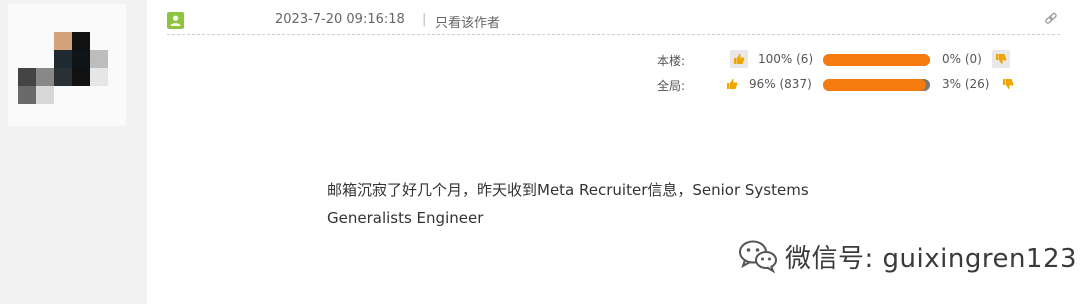 This screenshot has width=1080, height=304. What do you see at coordinates (613, 21) in the screenshot?
I see `post-header: 2023-7-20 09:16:18 | 只看该作者` at bounding box center [613, 21].